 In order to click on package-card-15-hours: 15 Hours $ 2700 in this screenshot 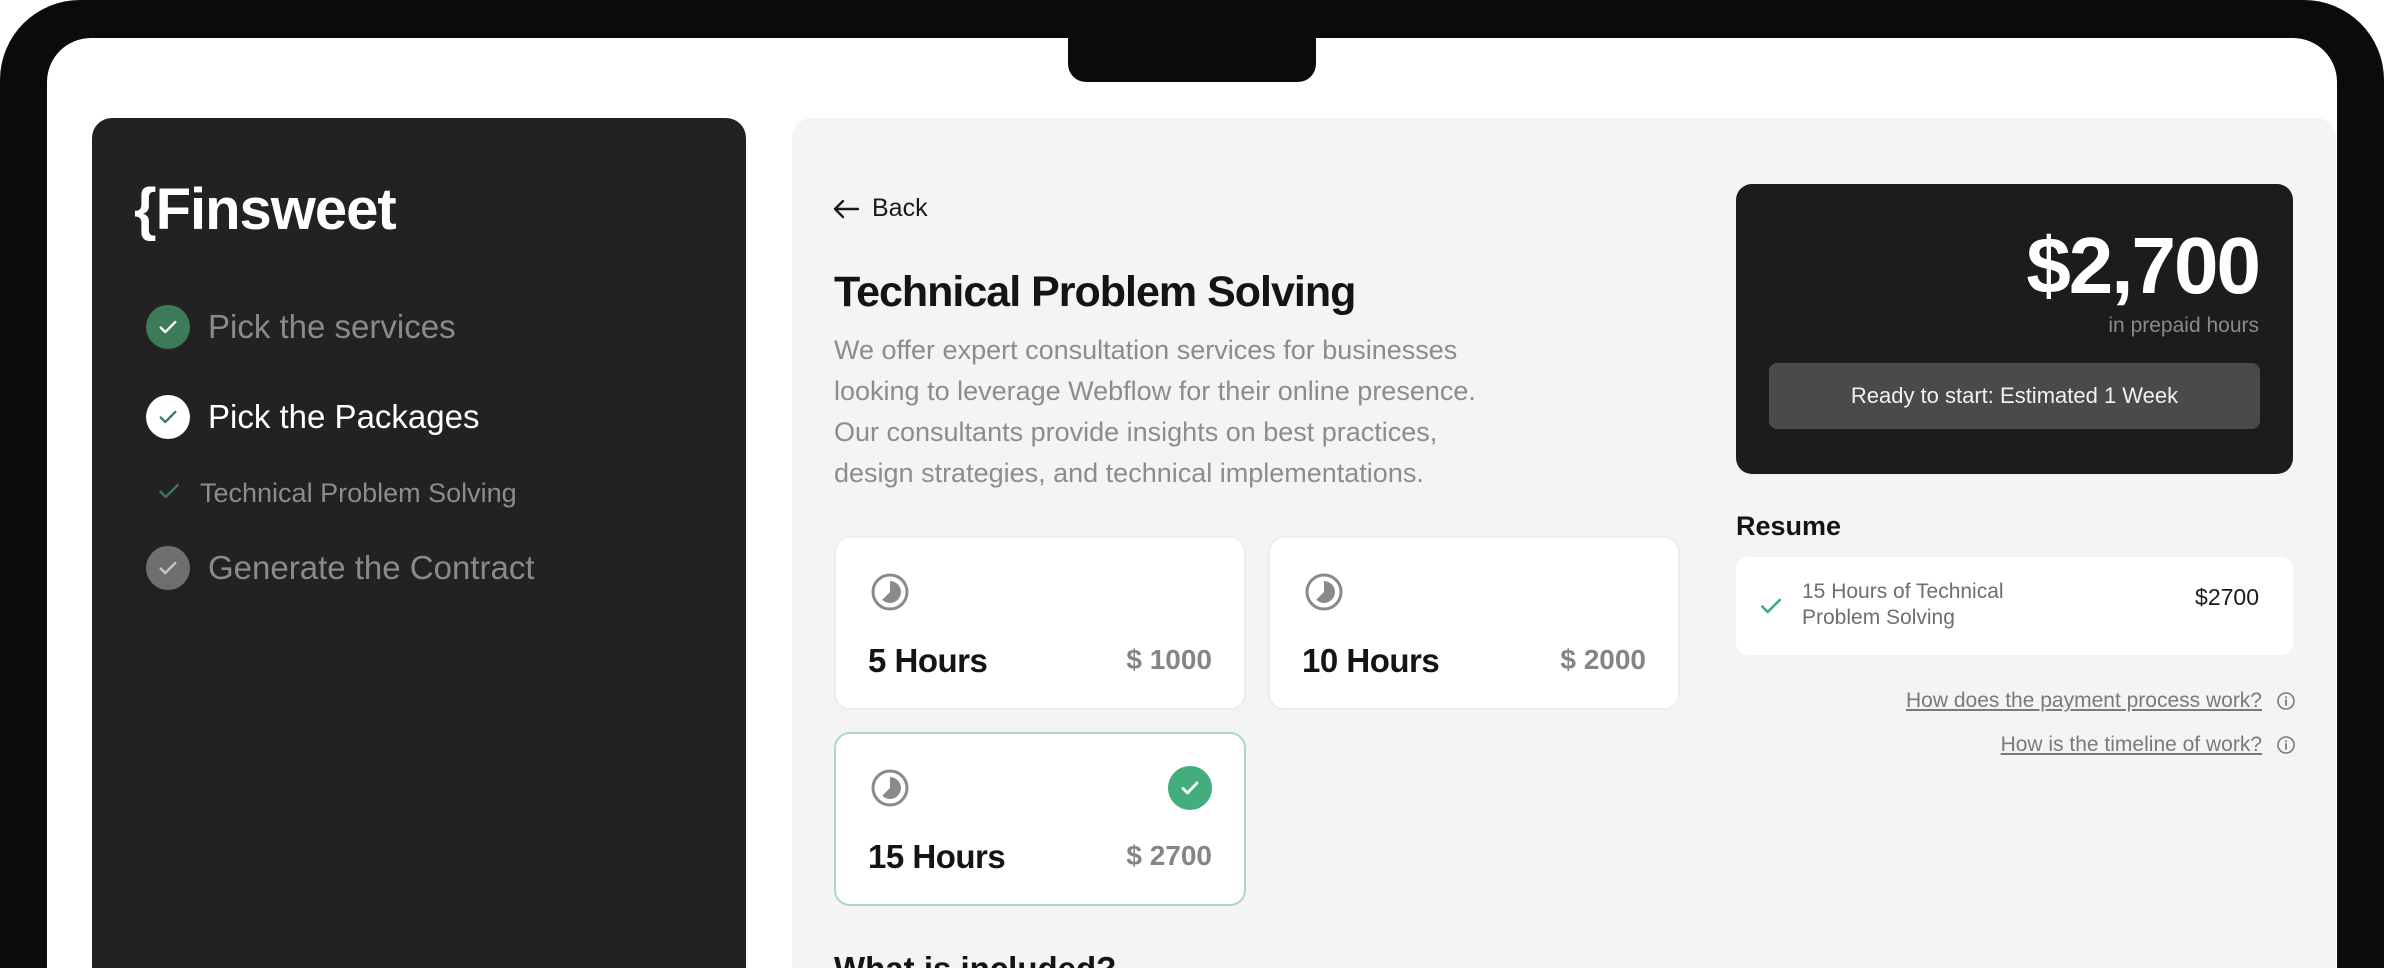, I will do `click(1040, 819)`.